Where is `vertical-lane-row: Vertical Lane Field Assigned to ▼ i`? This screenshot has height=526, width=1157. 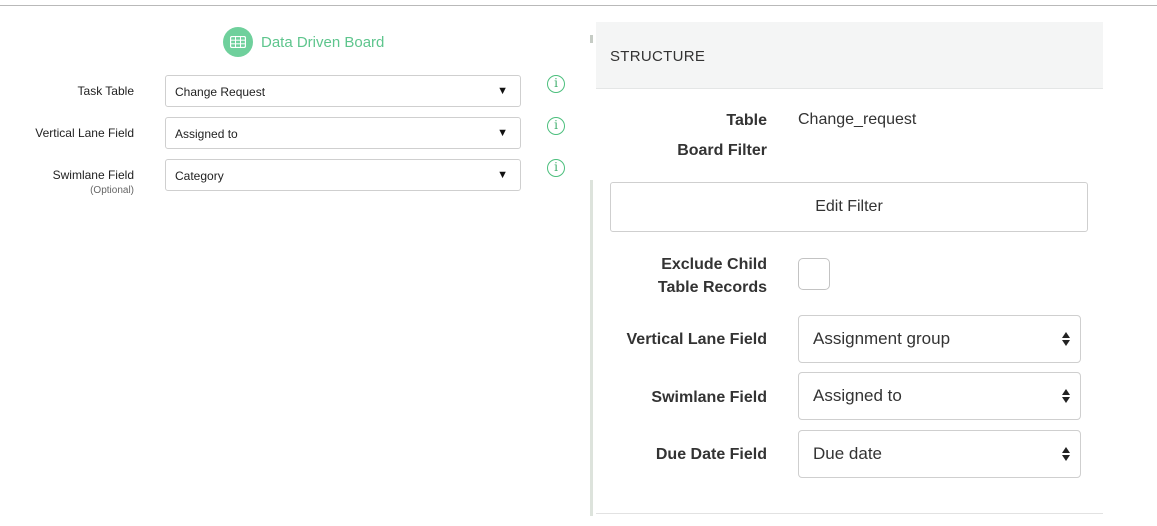
vertical-lane-row: Vertical Lane Field Assigned to ▼ i is located at coordinates (295, 134).